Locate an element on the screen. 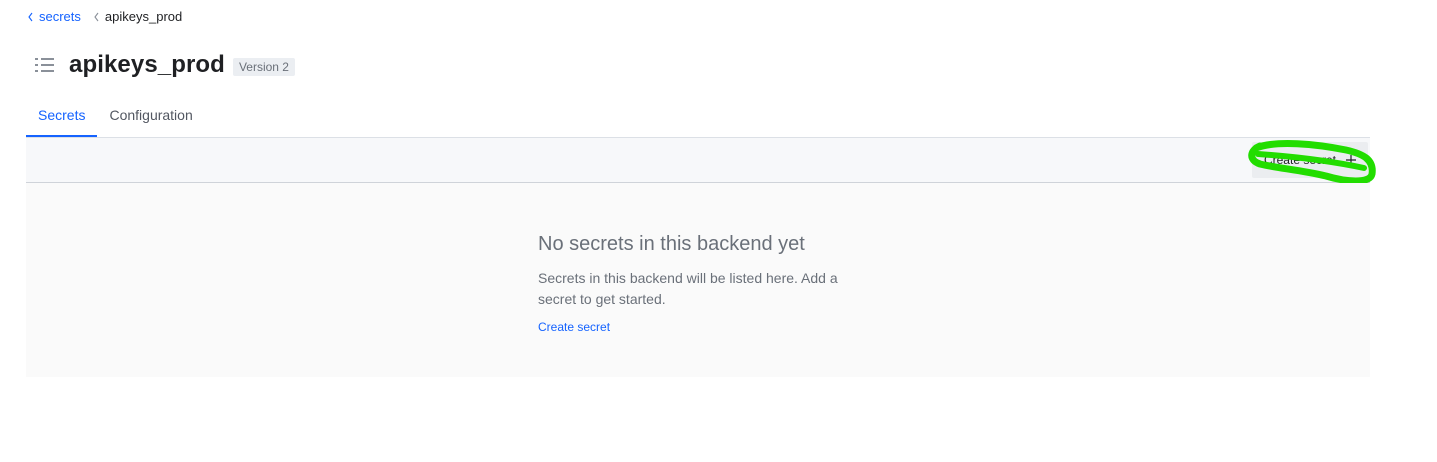 This screenshot has height=462, width=1437. page-header: apikeys_prod Version 2 is located at coordinates (164, 65).